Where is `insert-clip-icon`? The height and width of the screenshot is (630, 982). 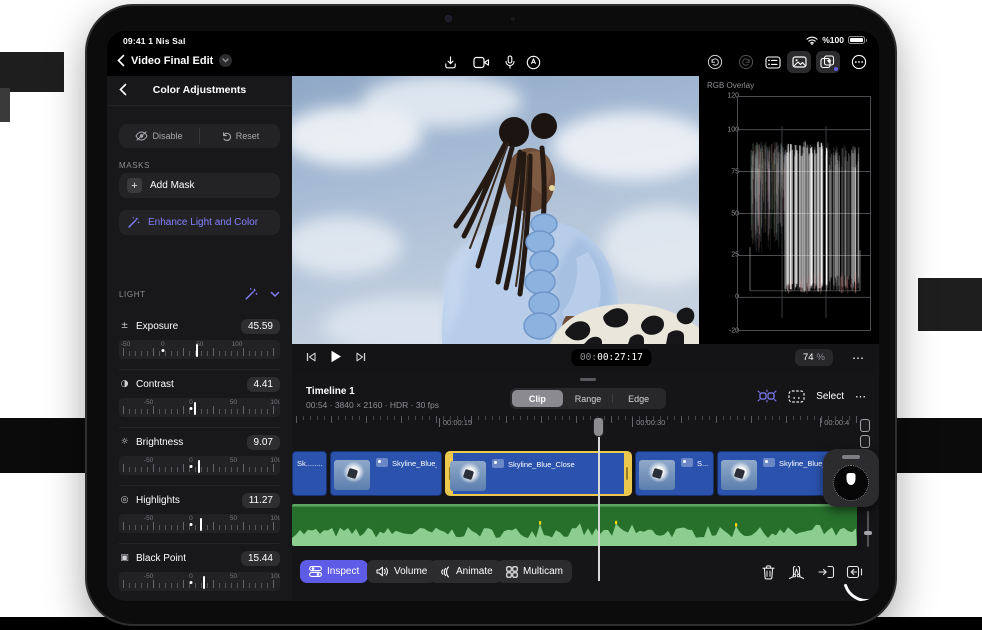 insert-clip-icon is located at coordinates (826, 572).